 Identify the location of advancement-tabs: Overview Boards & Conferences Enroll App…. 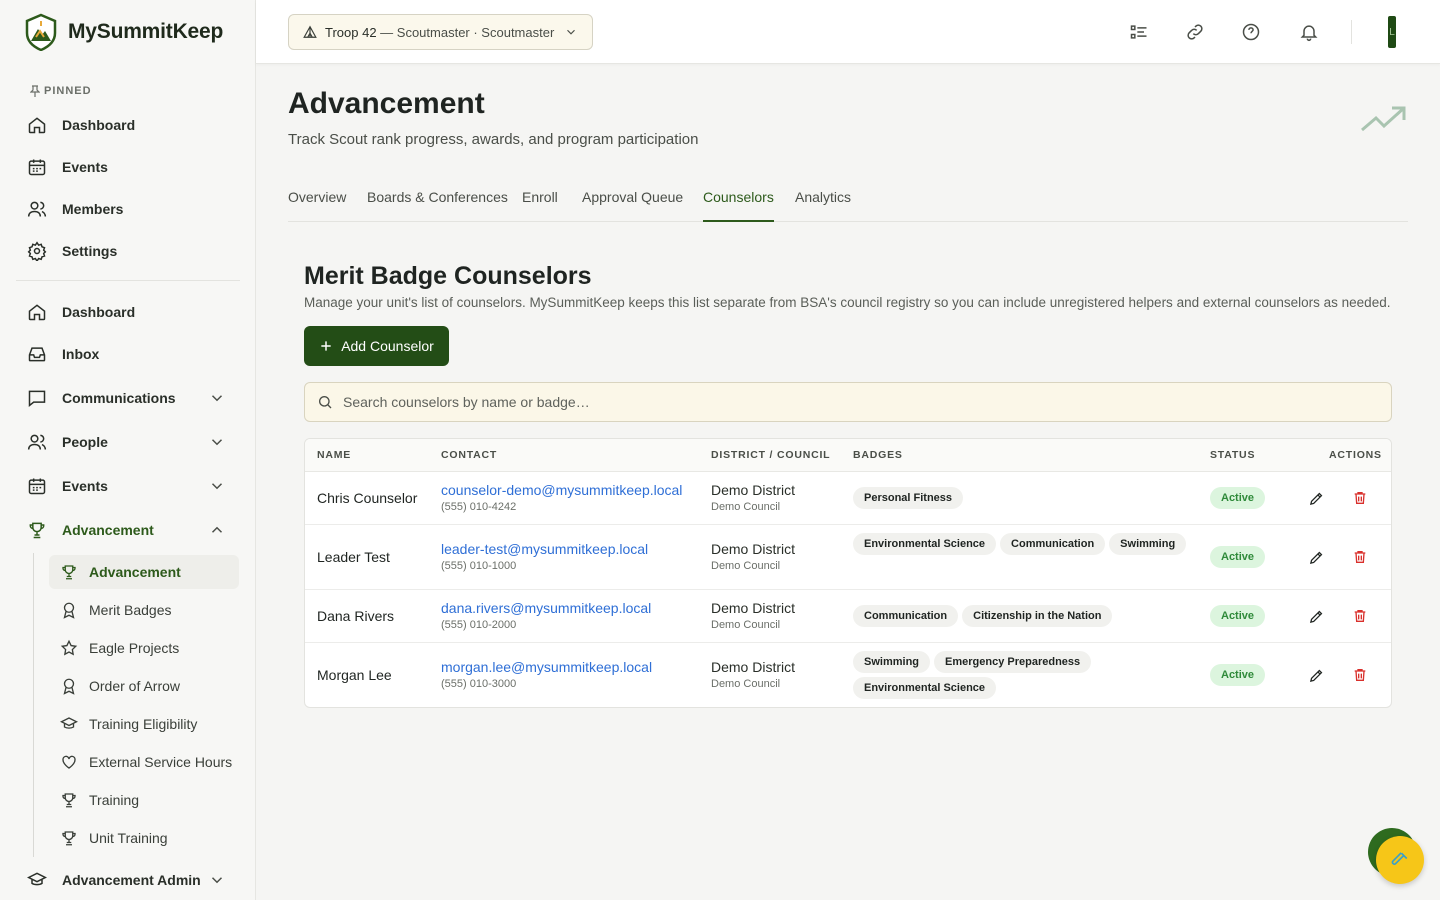
(848, 201).